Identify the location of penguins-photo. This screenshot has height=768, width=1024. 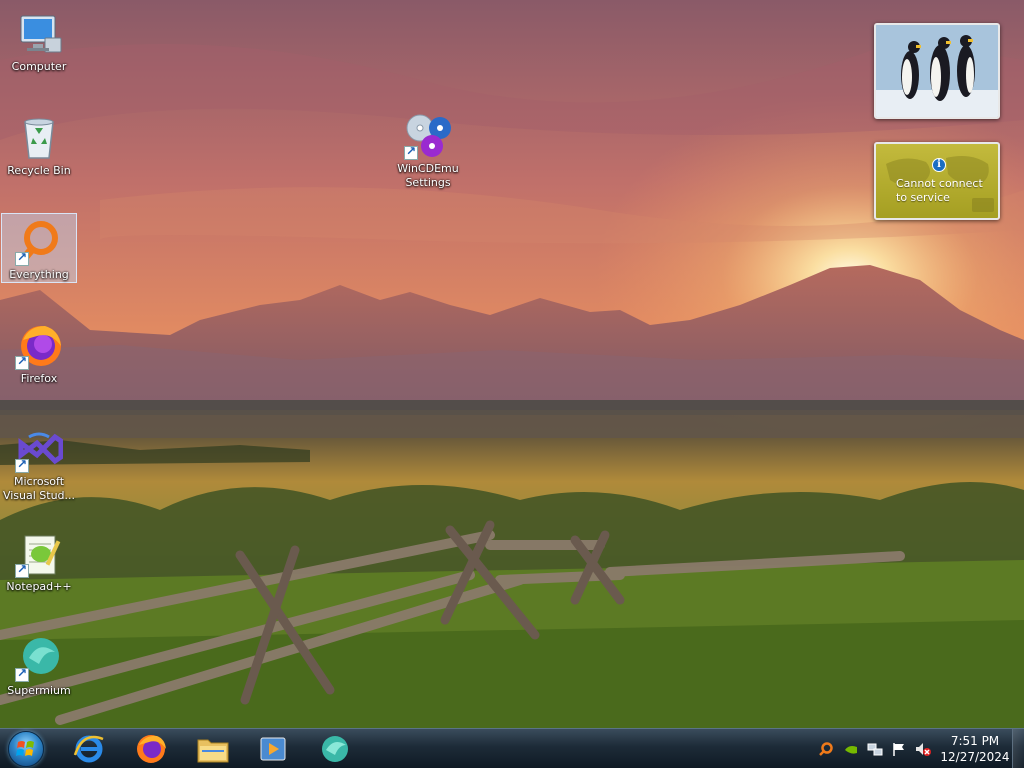
(937, 71).